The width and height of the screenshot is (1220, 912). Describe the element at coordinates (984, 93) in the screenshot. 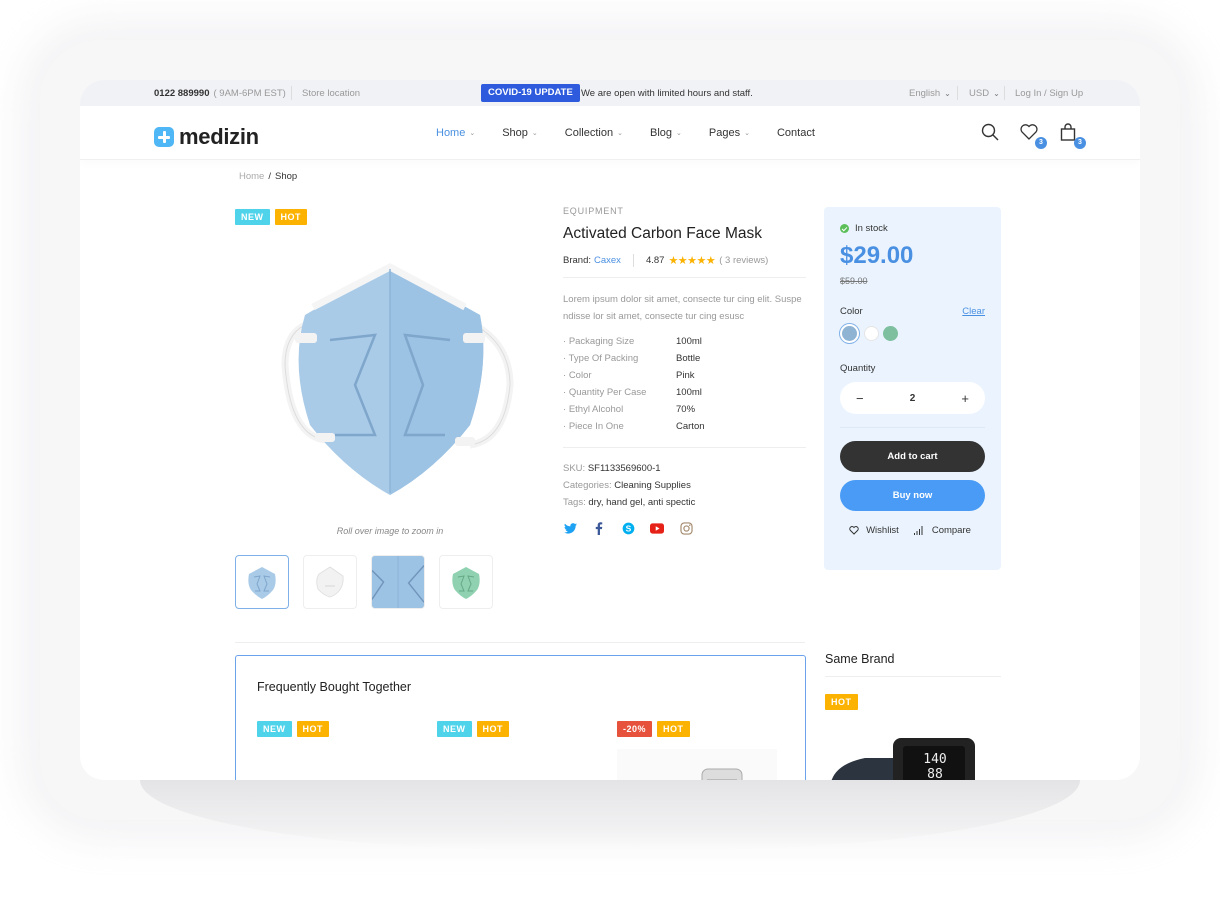

I see `currency-selector: USD ⌄` at that location.